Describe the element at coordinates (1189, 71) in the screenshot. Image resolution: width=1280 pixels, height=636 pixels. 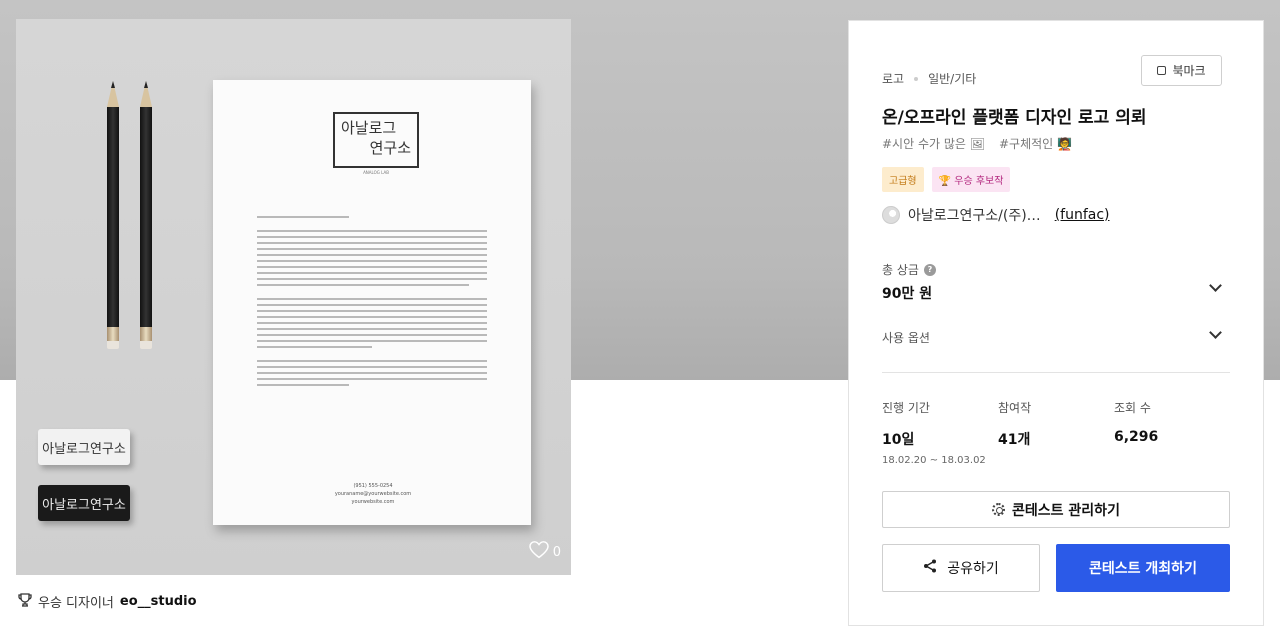
I see `bookmark-label: 북마크` at that location.